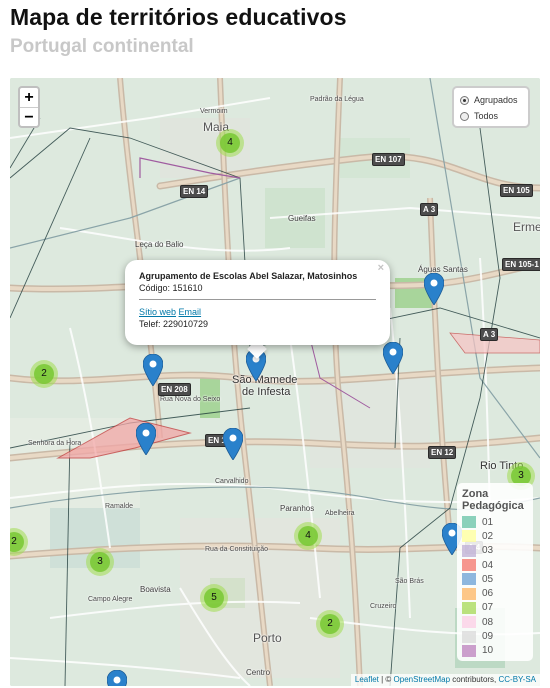 This screenshot has width=550, height=688. I want to click on map-label-rua-constituicao: Rua da Constituição, so click(237, 549).